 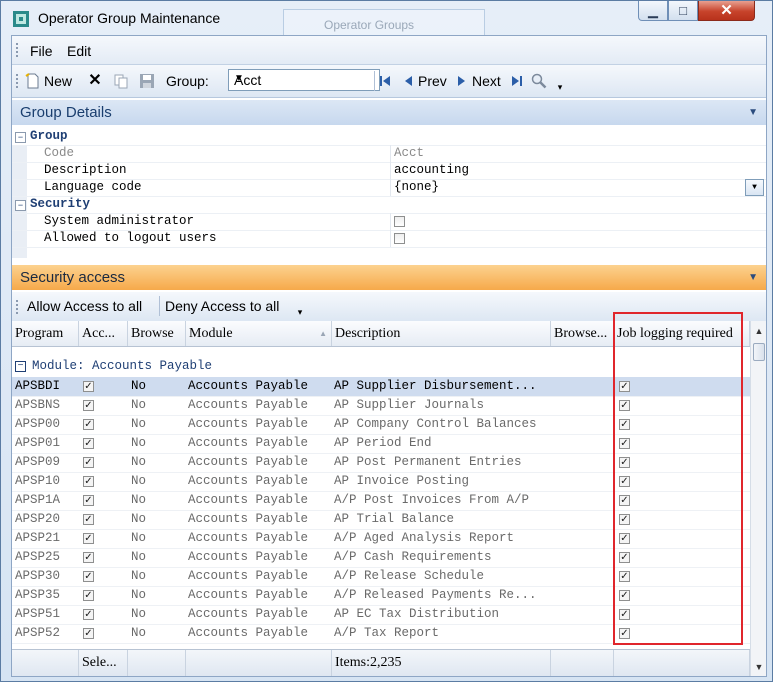 What do you see at coordinates (389, 205) in the screenshot?
I see `category-security: − Security` at bounding box center [389, 205].